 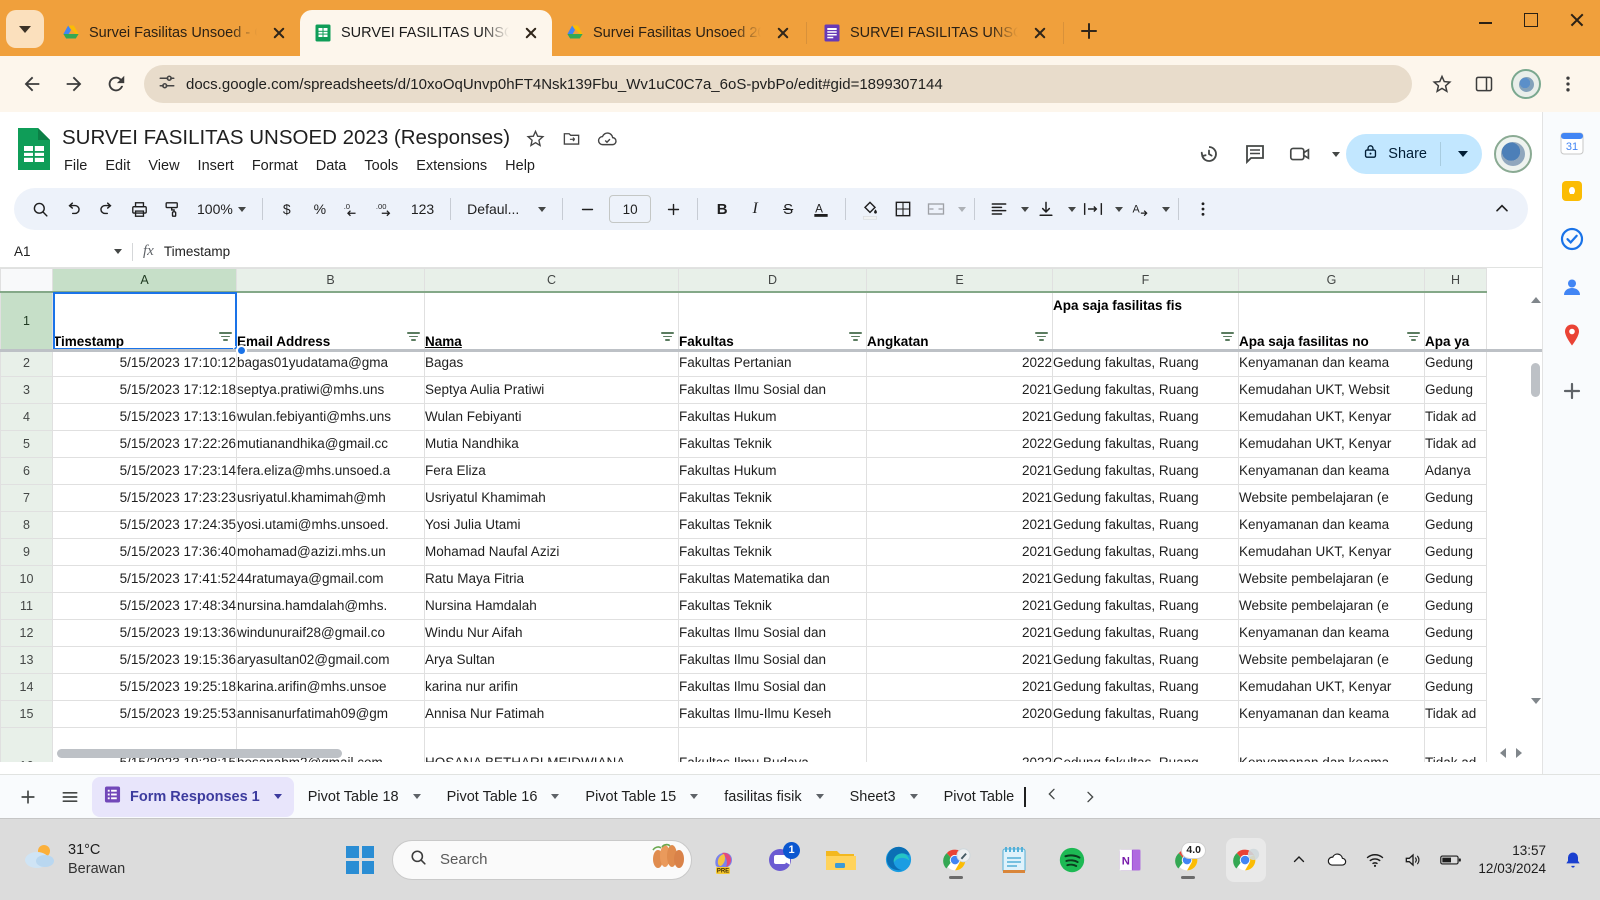 I want to click on google-maps-icon, so click(x=1572, y=335).